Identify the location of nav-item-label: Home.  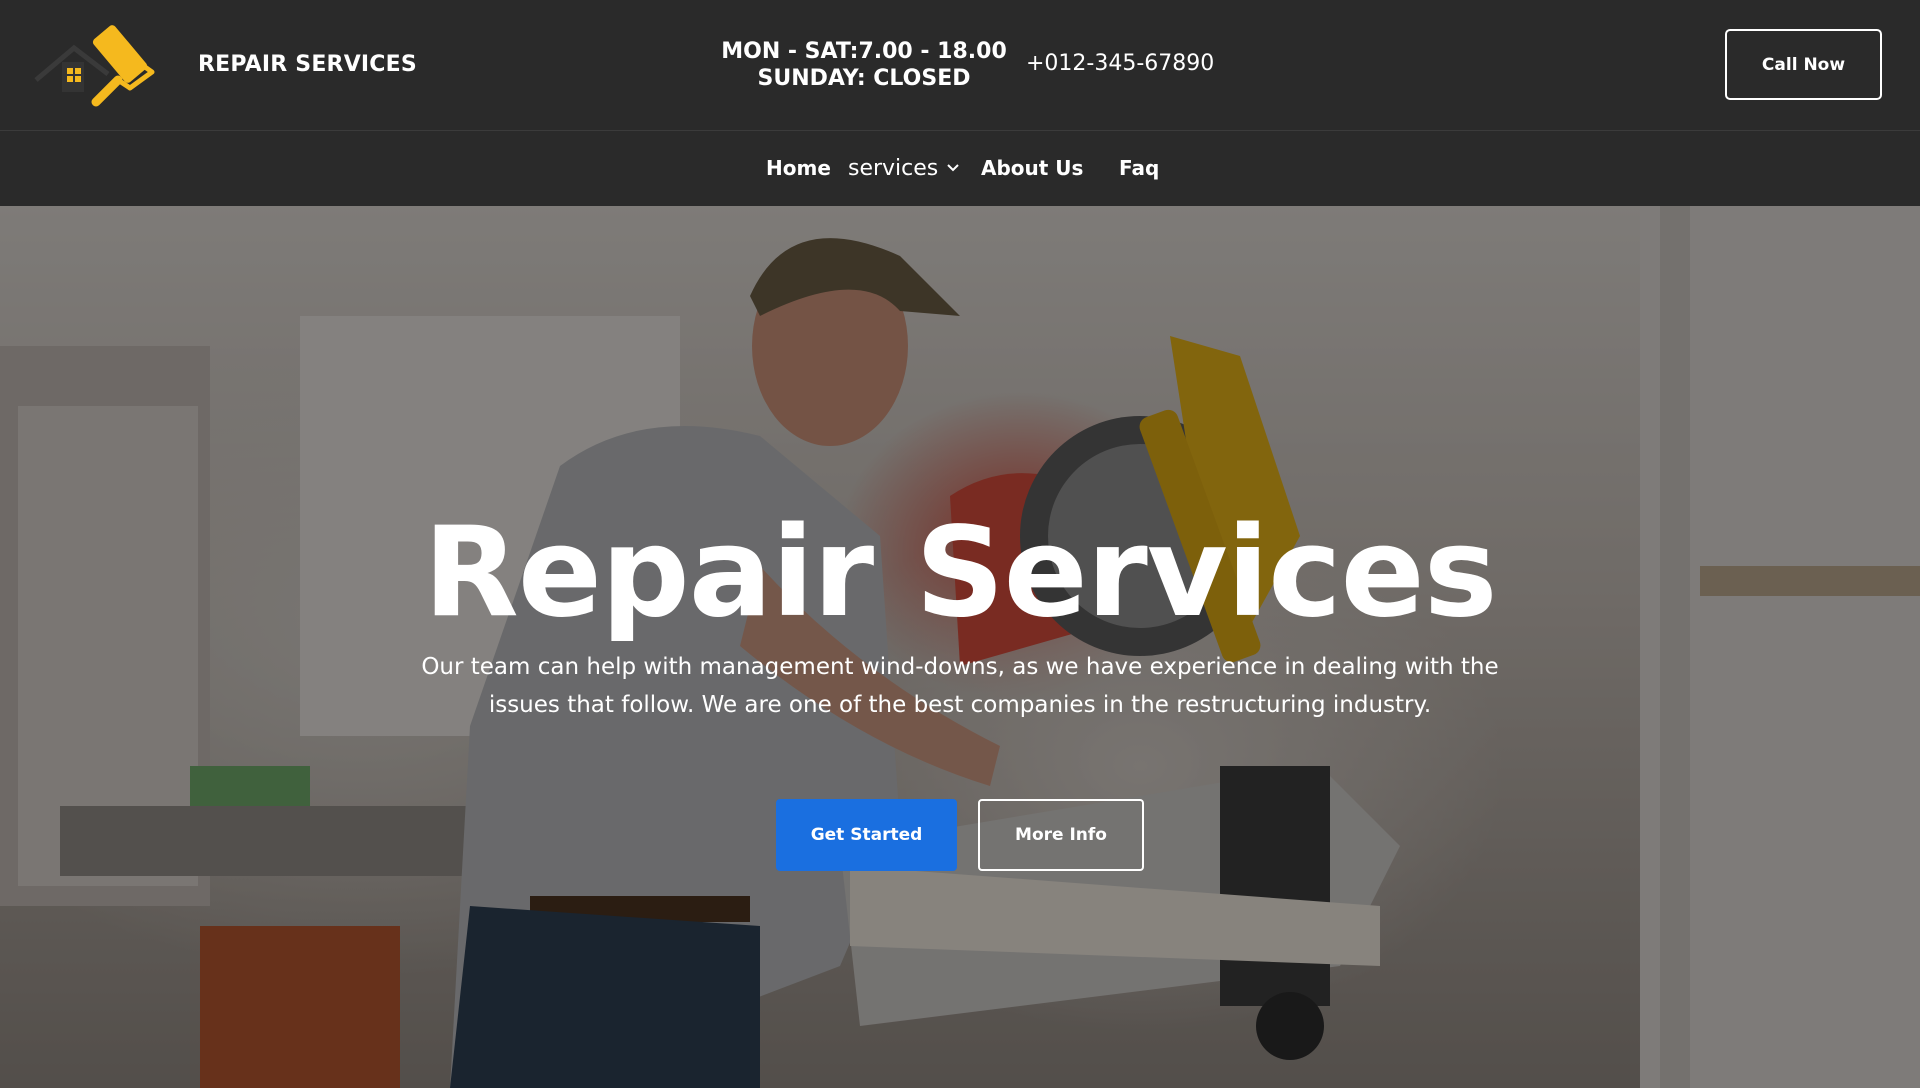
(798, 168).